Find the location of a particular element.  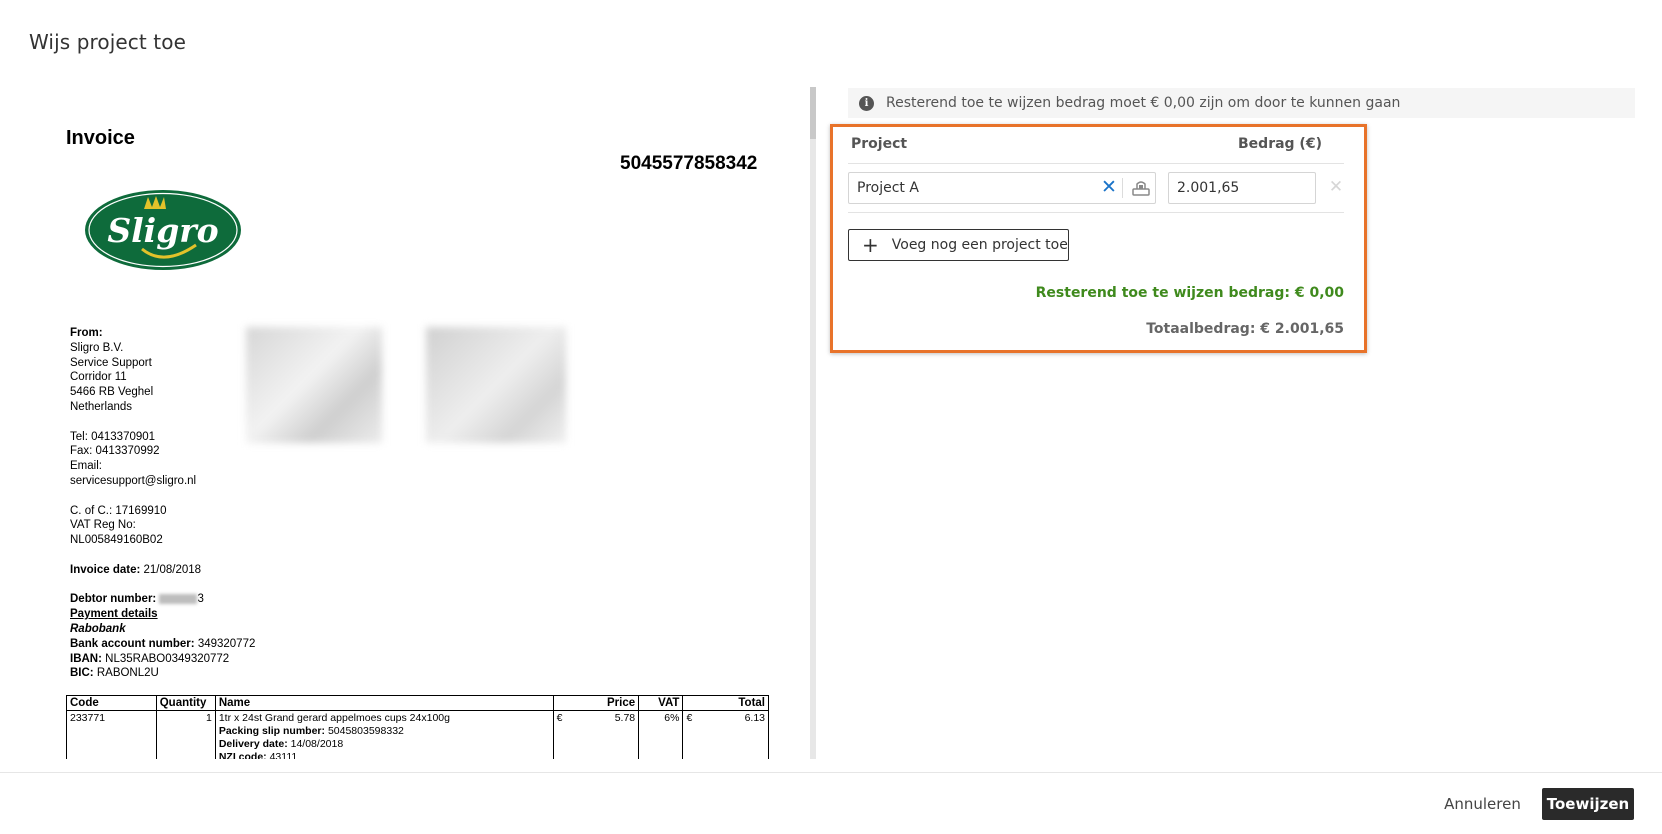

remove-row-icon: ✕ is located at coordinates (1336, 187).